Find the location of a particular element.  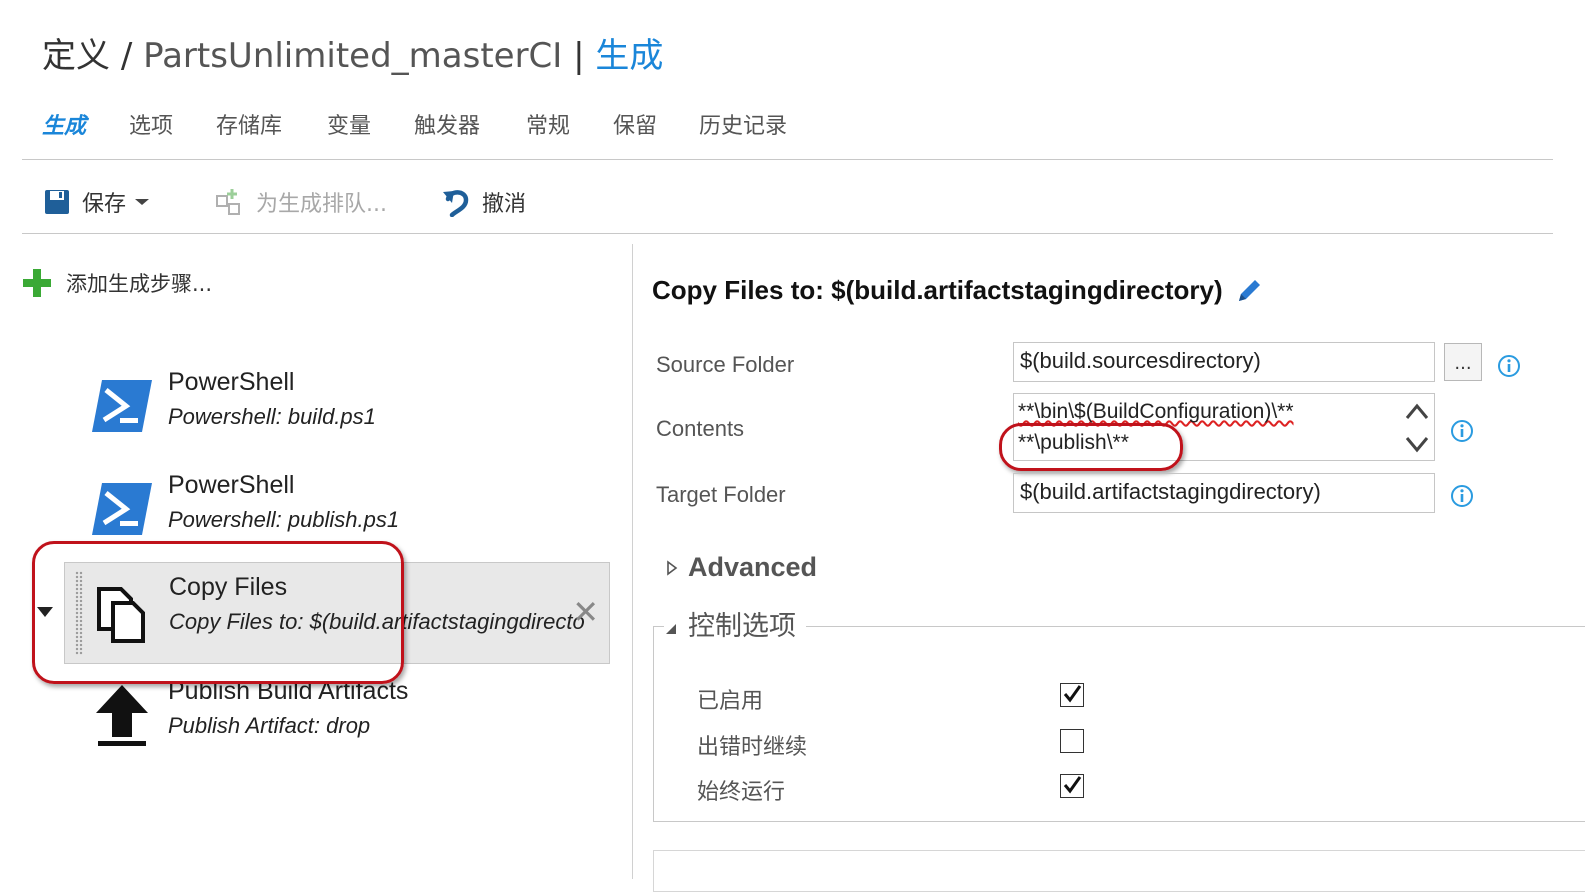

step-name: Publish Build Artifacts is located at coordinates (288, 691).